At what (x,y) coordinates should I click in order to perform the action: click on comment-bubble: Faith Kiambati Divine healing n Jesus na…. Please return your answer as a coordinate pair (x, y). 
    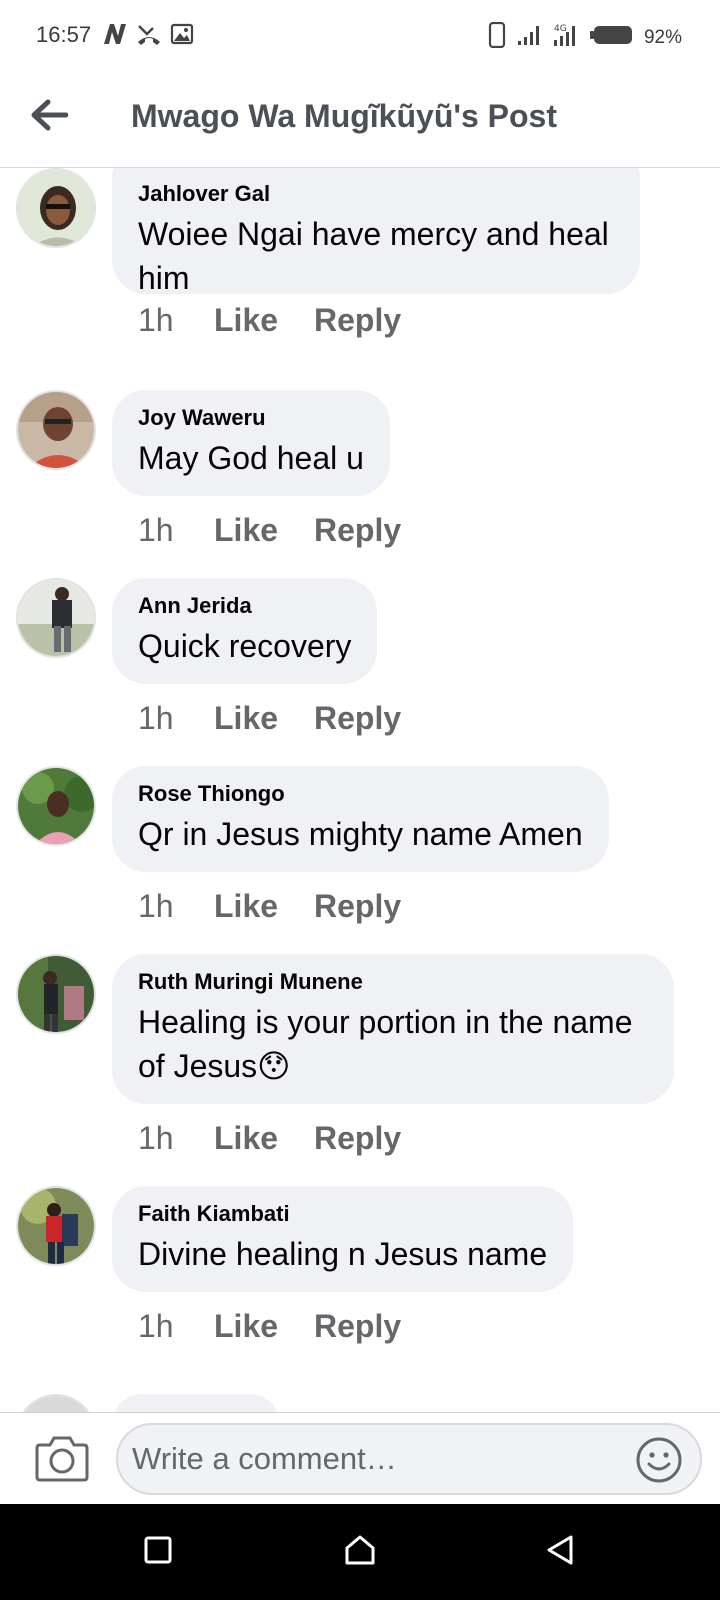
    Looking at the image, I should click on (343, 1239).